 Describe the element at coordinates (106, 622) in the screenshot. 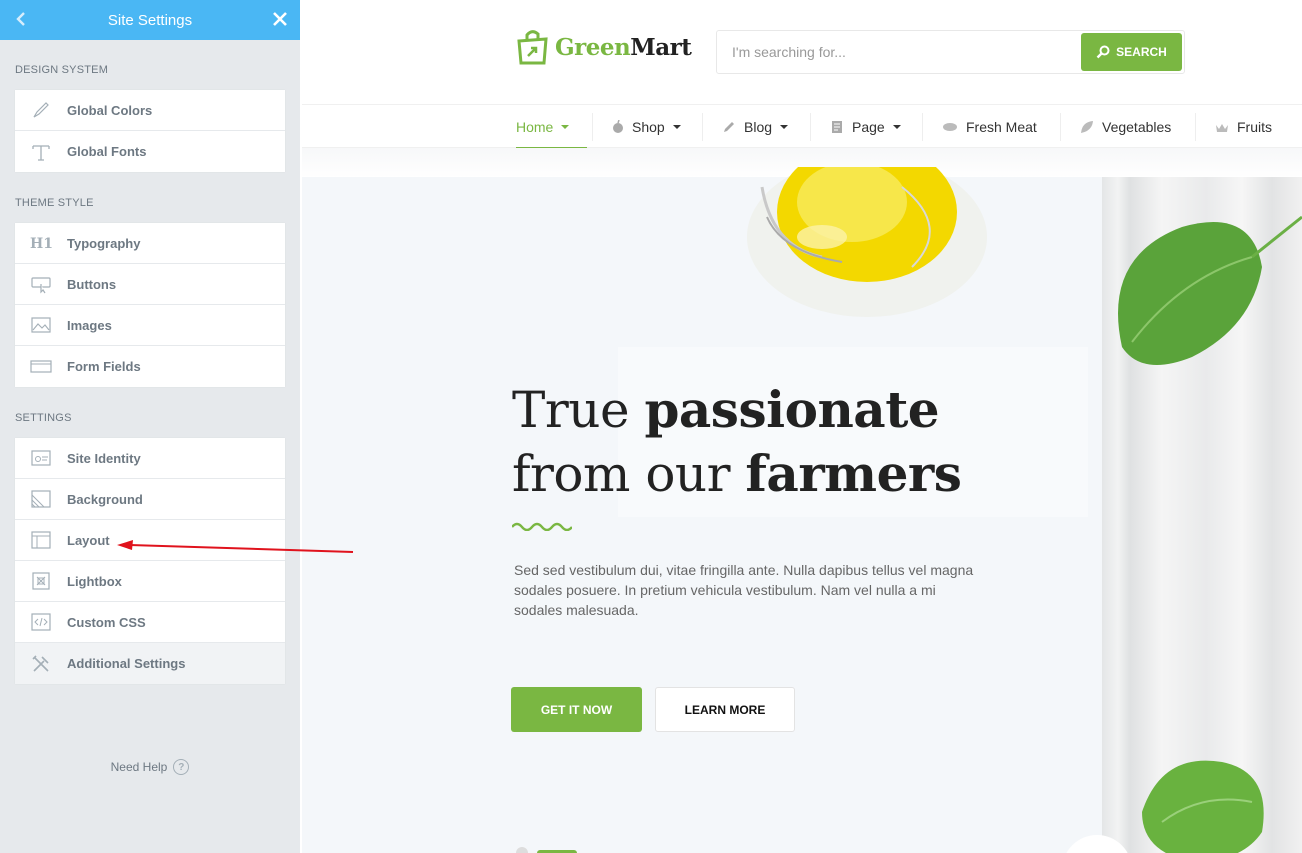

I see `sidebar-item-label: Custom CSS` at that location.